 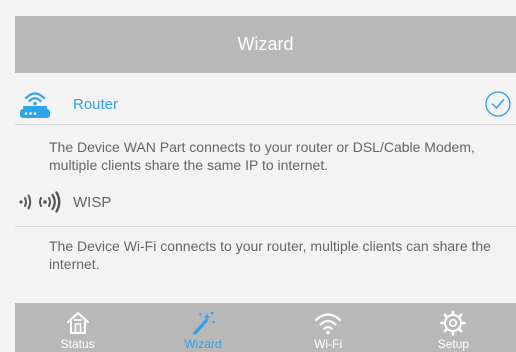 What do you see at coordinates (35, 104) in the screenshot?
I see `router-icon` at bounding box center [35, 104].